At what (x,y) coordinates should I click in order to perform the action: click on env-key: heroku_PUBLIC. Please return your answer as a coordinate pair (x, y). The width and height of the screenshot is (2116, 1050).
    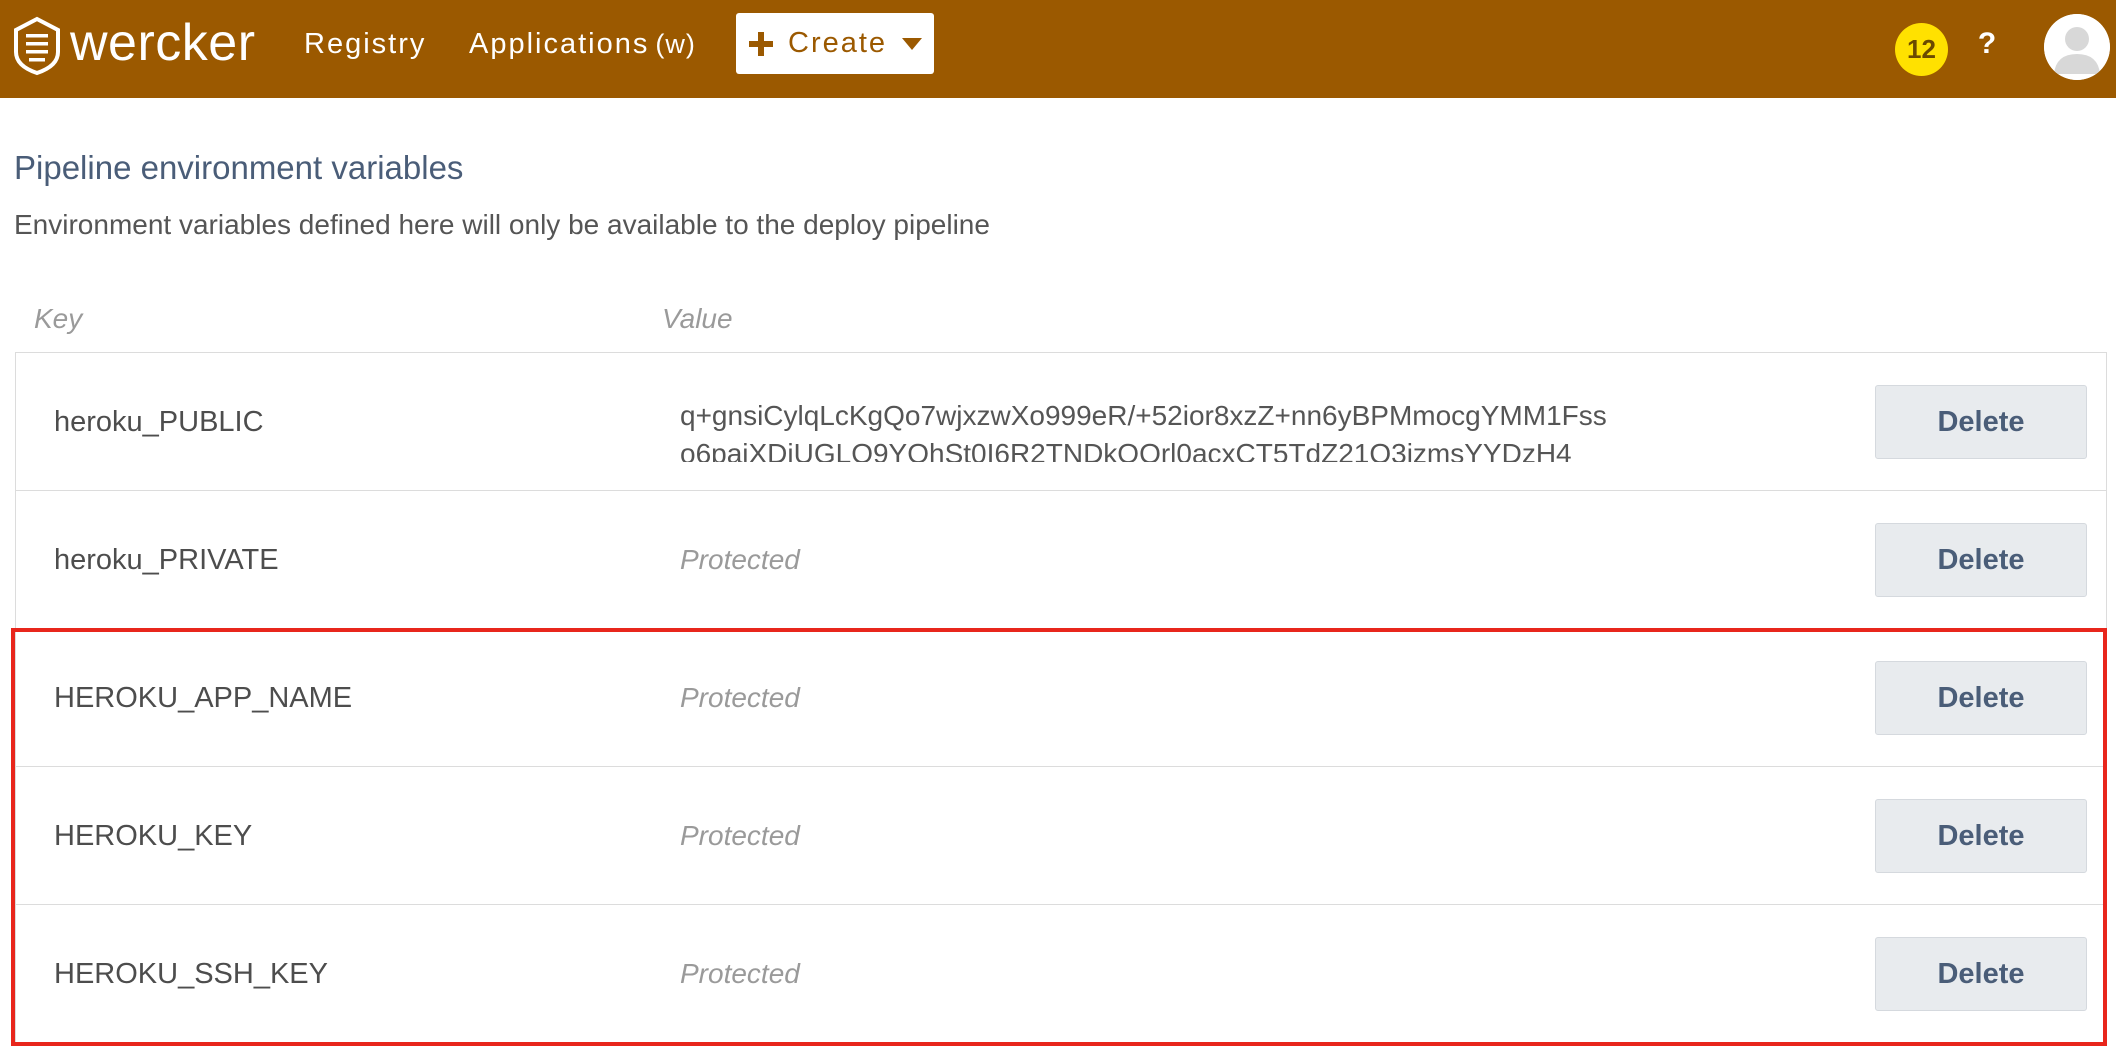
    Looking at the image, I should click on (159, 421).